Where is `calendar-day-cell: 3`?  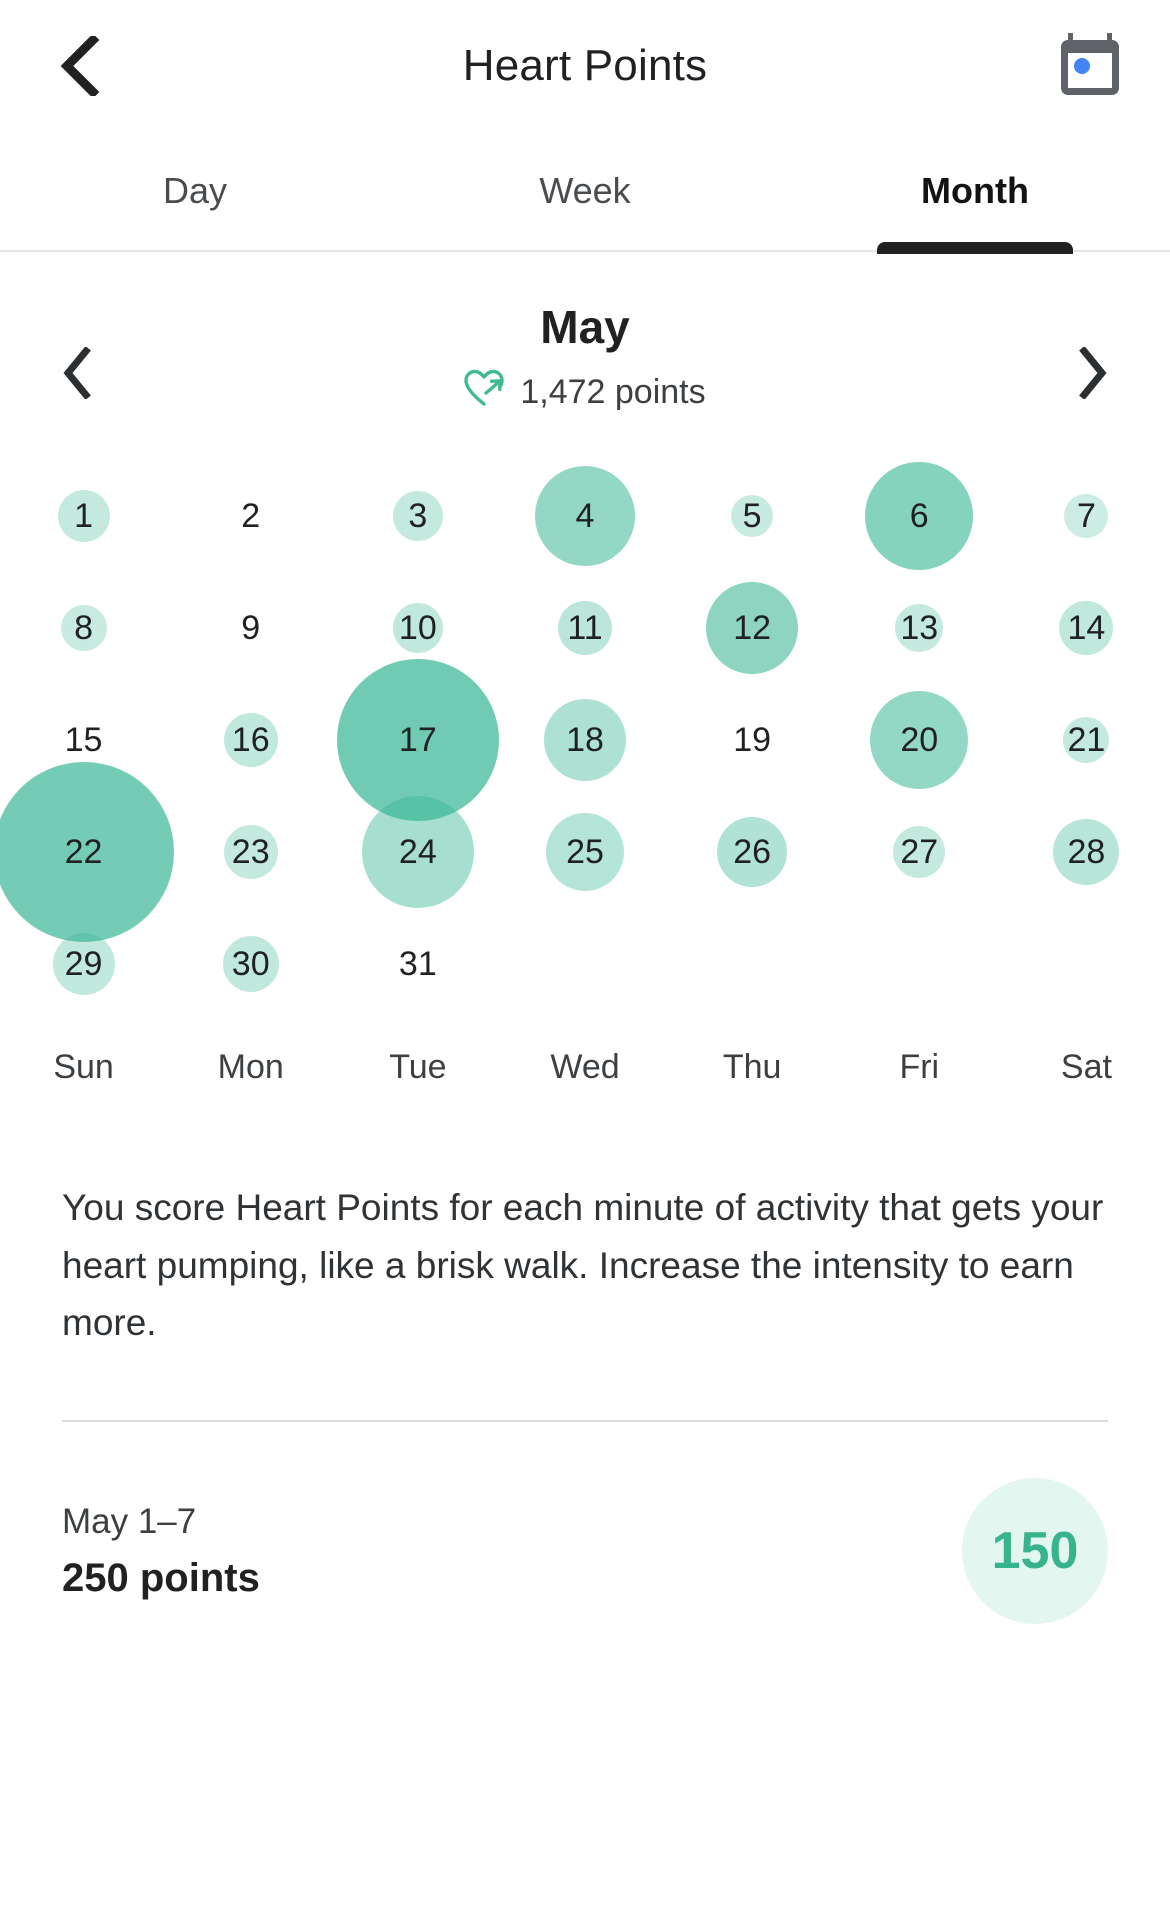 calendar-day-cell: 3 is located at coordinates (417, 516).